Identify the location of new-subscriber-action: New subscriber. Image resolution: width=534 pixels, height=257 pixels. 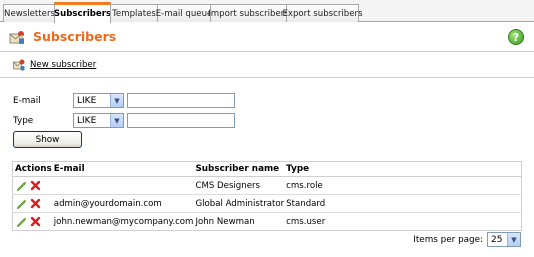
(54, 65).